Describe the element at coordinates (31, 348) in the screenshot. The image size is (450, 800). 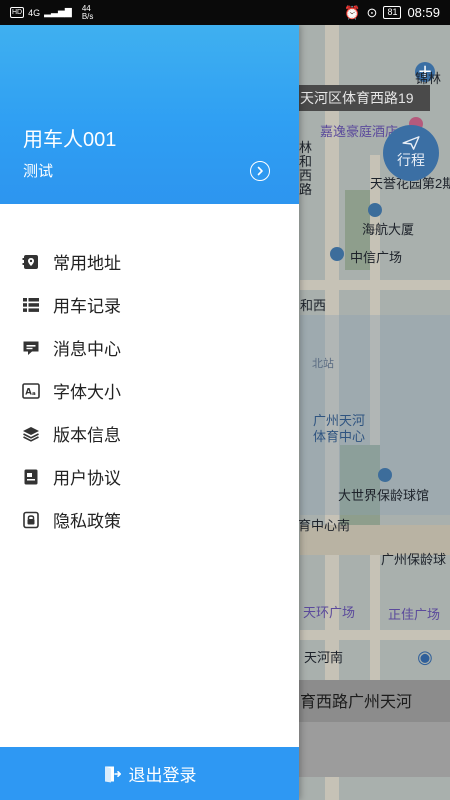
I see `message-icon` at that location.